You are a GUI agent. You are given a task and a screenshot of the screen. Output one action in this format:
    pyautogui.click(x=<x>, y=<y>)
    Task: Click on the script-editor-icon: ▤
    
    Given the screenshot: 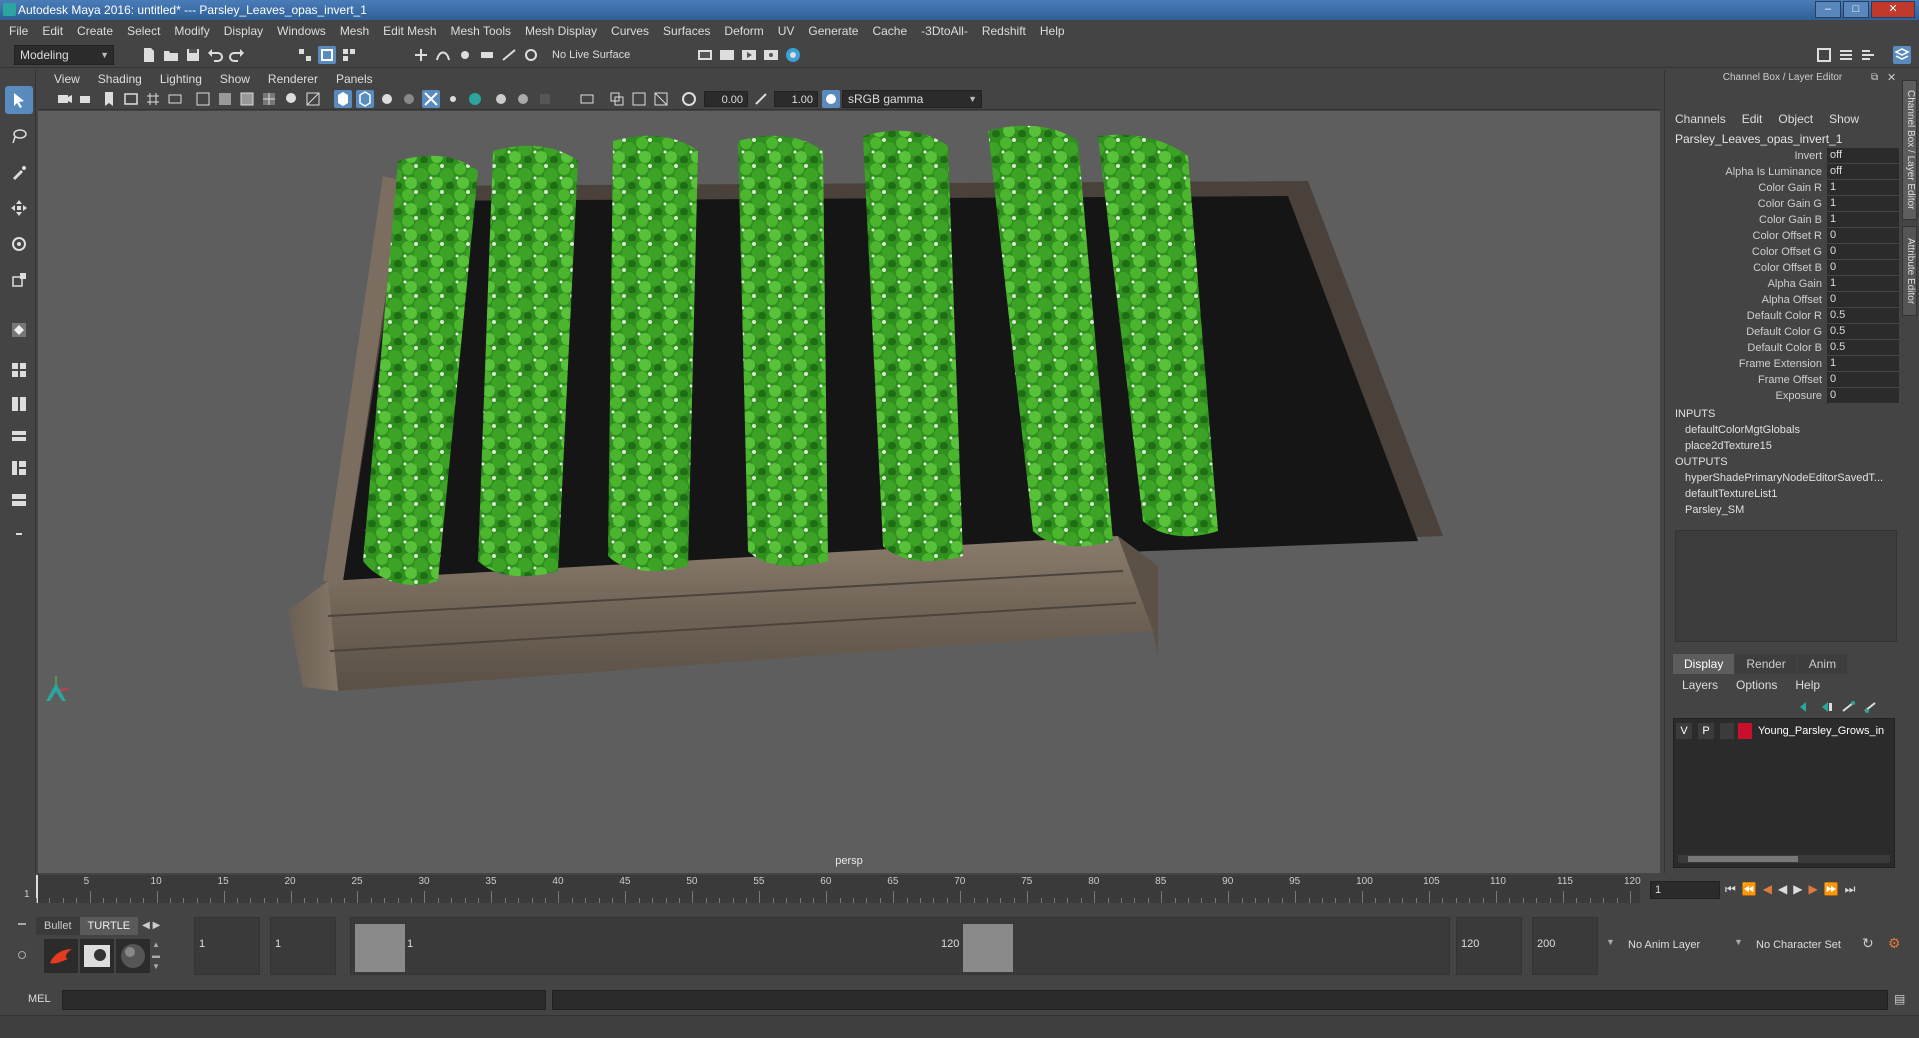 What is the action you would take?
    pyautogui.click(x=1899, y=999)
    